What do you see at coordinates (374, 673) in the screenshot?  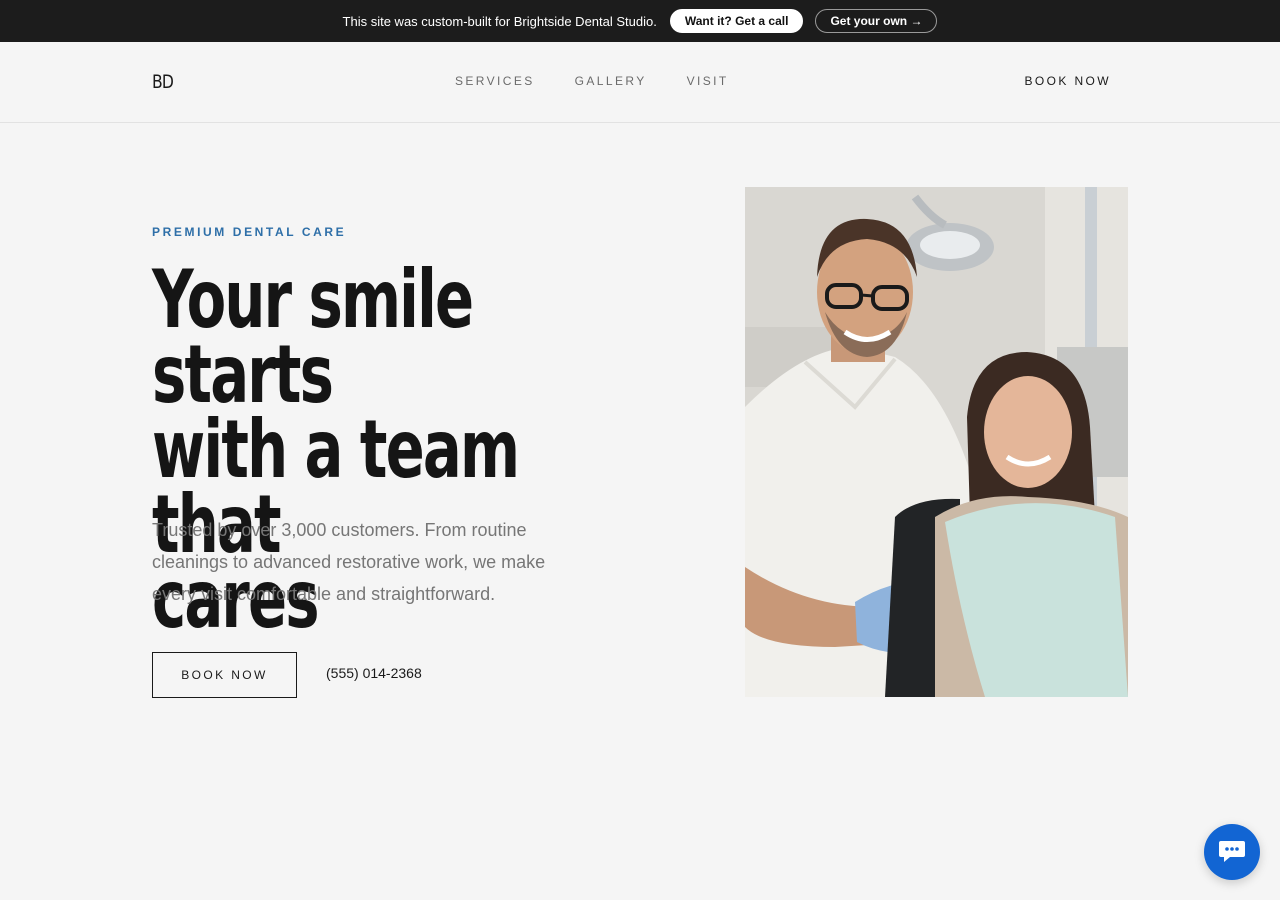 I see `phone-number-link: (555) 014-2368` at bounding box center [374, 673].